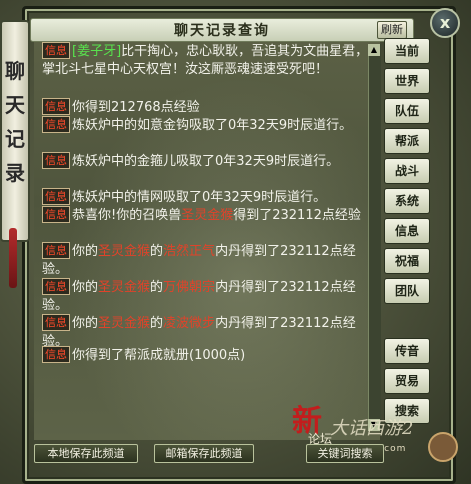  Describe the element at coordinates (407, 201) in the screenshot. I see `tab-5: 系统` at that location.